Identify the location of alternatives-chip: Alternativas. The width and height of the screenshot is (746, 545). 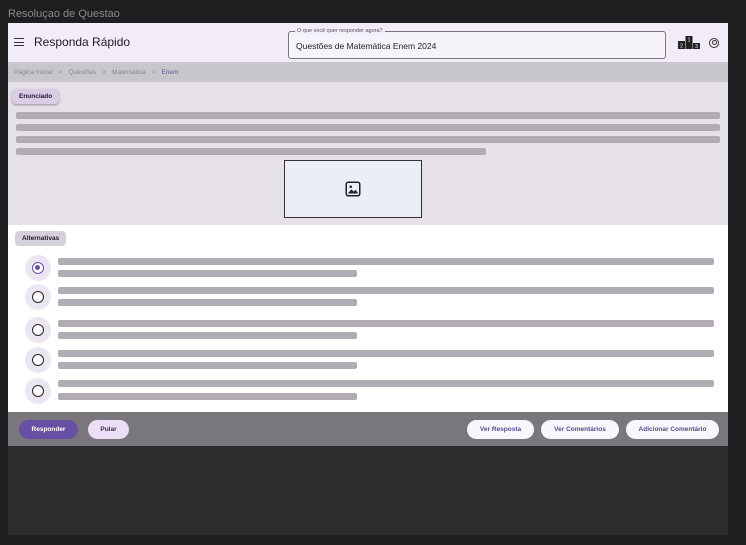
(41, 238).